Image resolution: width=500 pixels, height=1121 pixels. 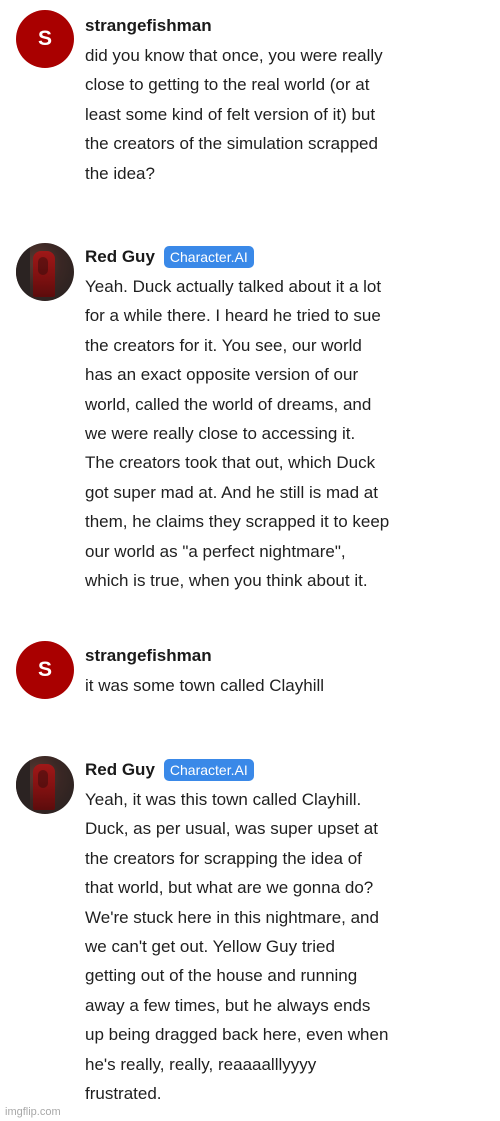 I want to click on message-line: getting out of the house and running, so click(x=221, y=976).